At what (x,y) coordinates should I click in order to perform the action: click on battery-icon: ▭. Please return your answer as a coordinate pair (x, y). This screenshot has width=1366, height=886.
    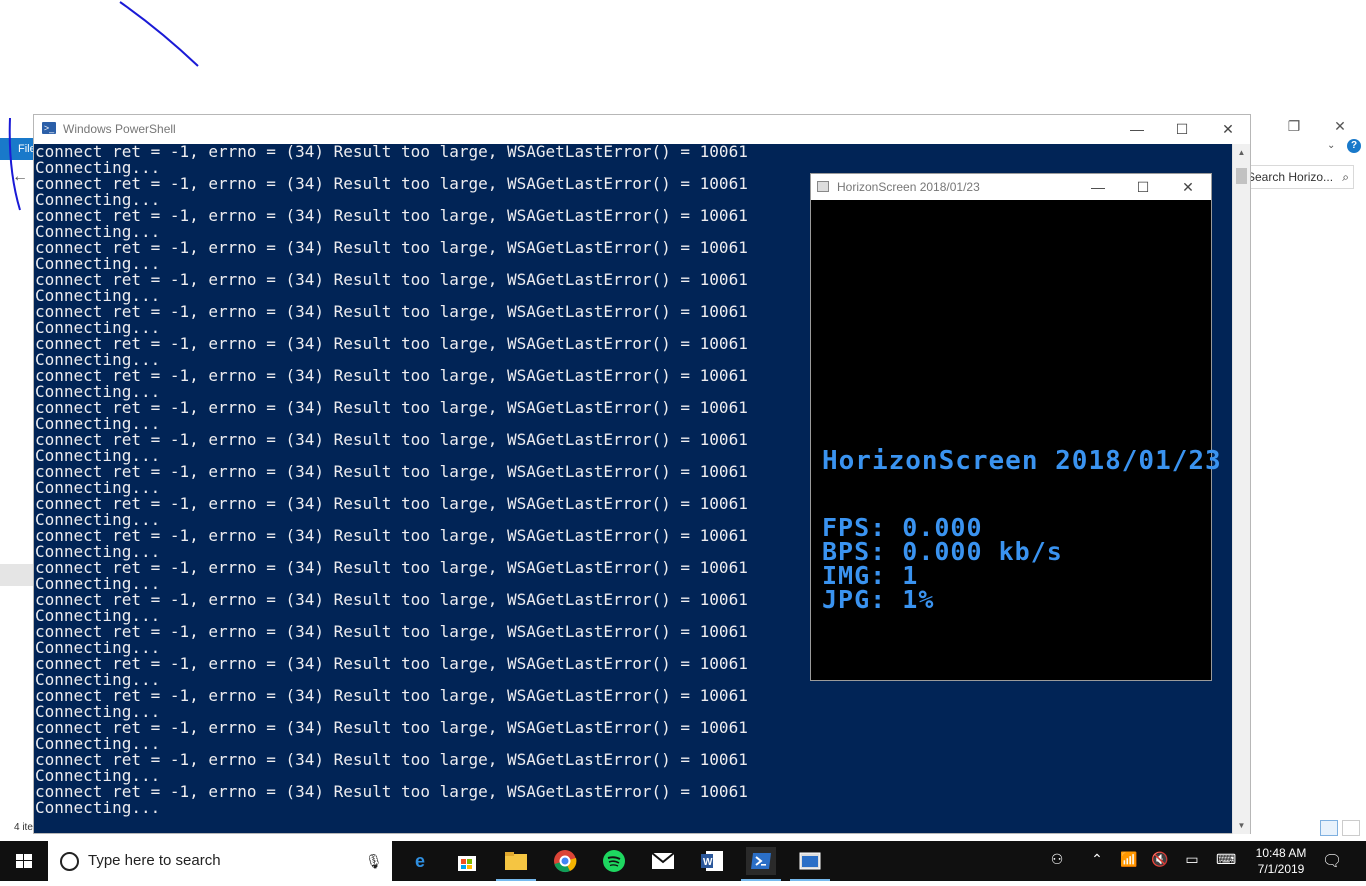
    Looking at the image, I should click on (1192, 859).